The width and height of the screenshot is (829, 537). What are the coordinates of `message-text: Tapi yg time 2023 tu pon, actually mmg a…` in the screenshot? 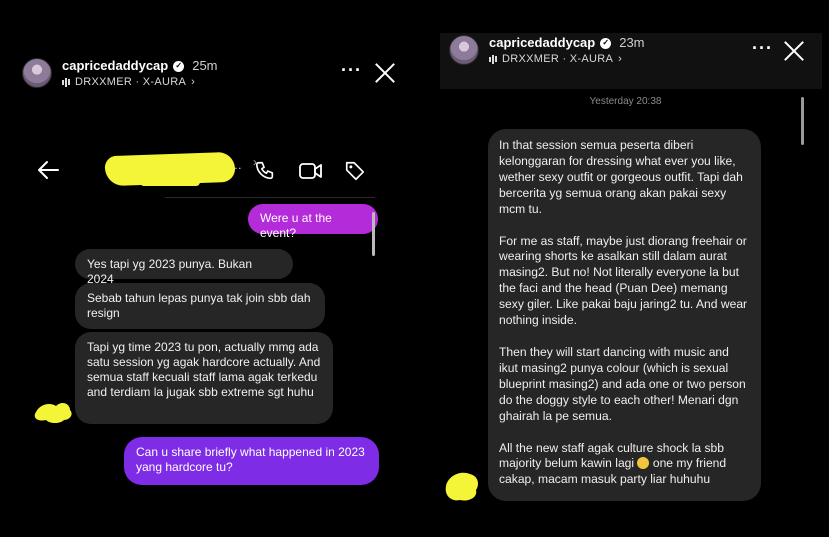 It's located at (204, 369).